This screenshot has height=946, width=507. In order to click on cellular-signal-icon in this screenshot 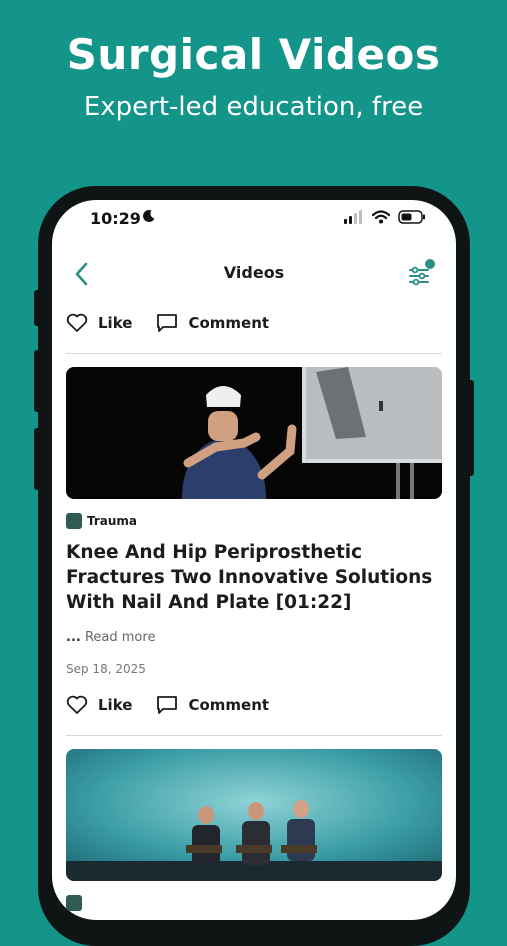, I will do `click(353, 217)`.